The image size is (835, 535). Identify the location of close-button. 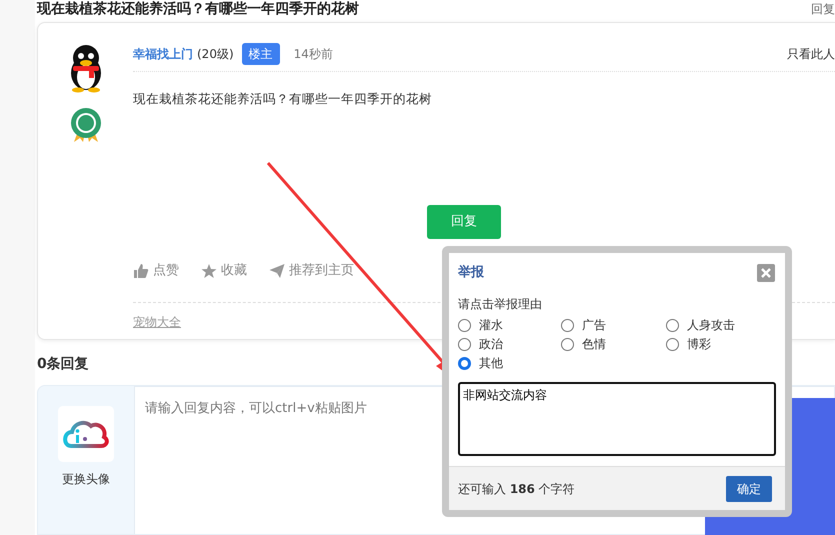
(766, 273).